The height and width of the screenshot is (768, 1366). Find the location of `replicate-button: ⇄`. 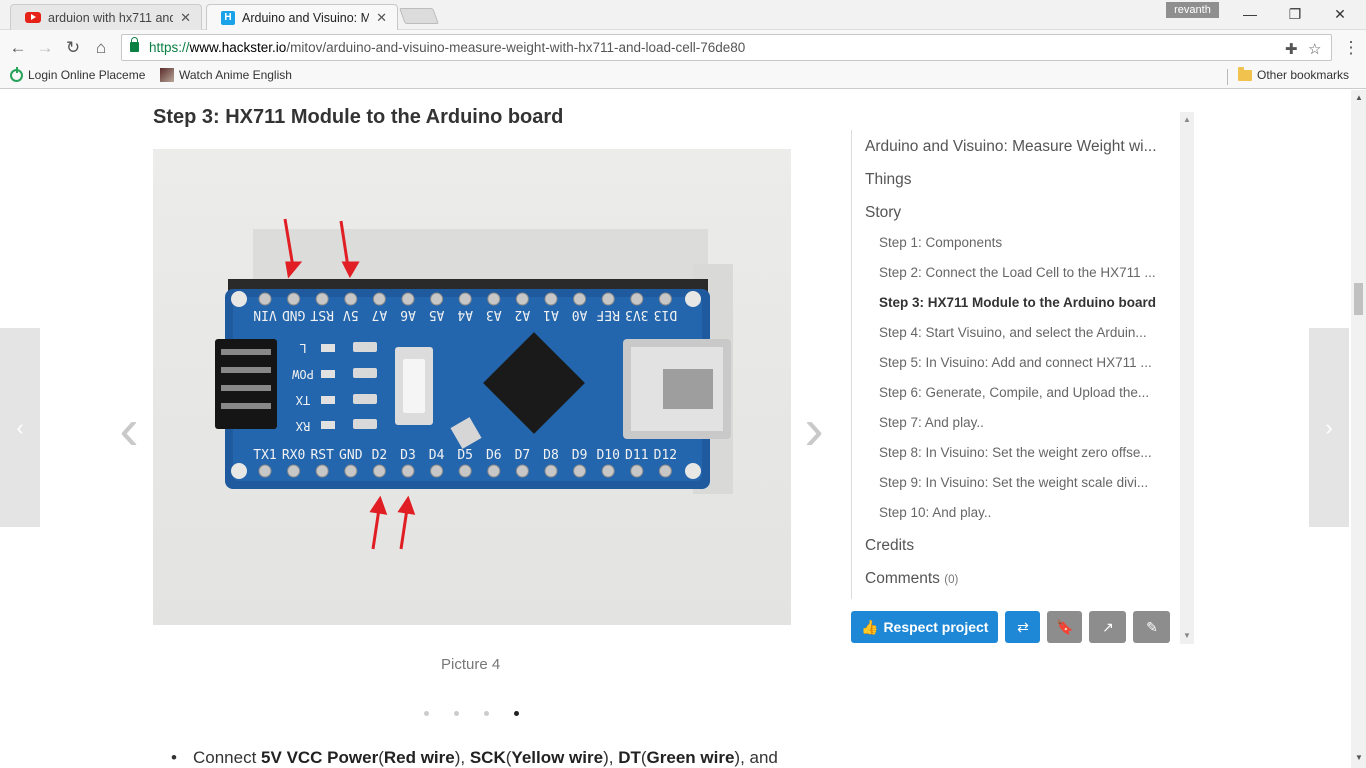

replicate-button: ⇄ is located at coordinates (1023, 627).